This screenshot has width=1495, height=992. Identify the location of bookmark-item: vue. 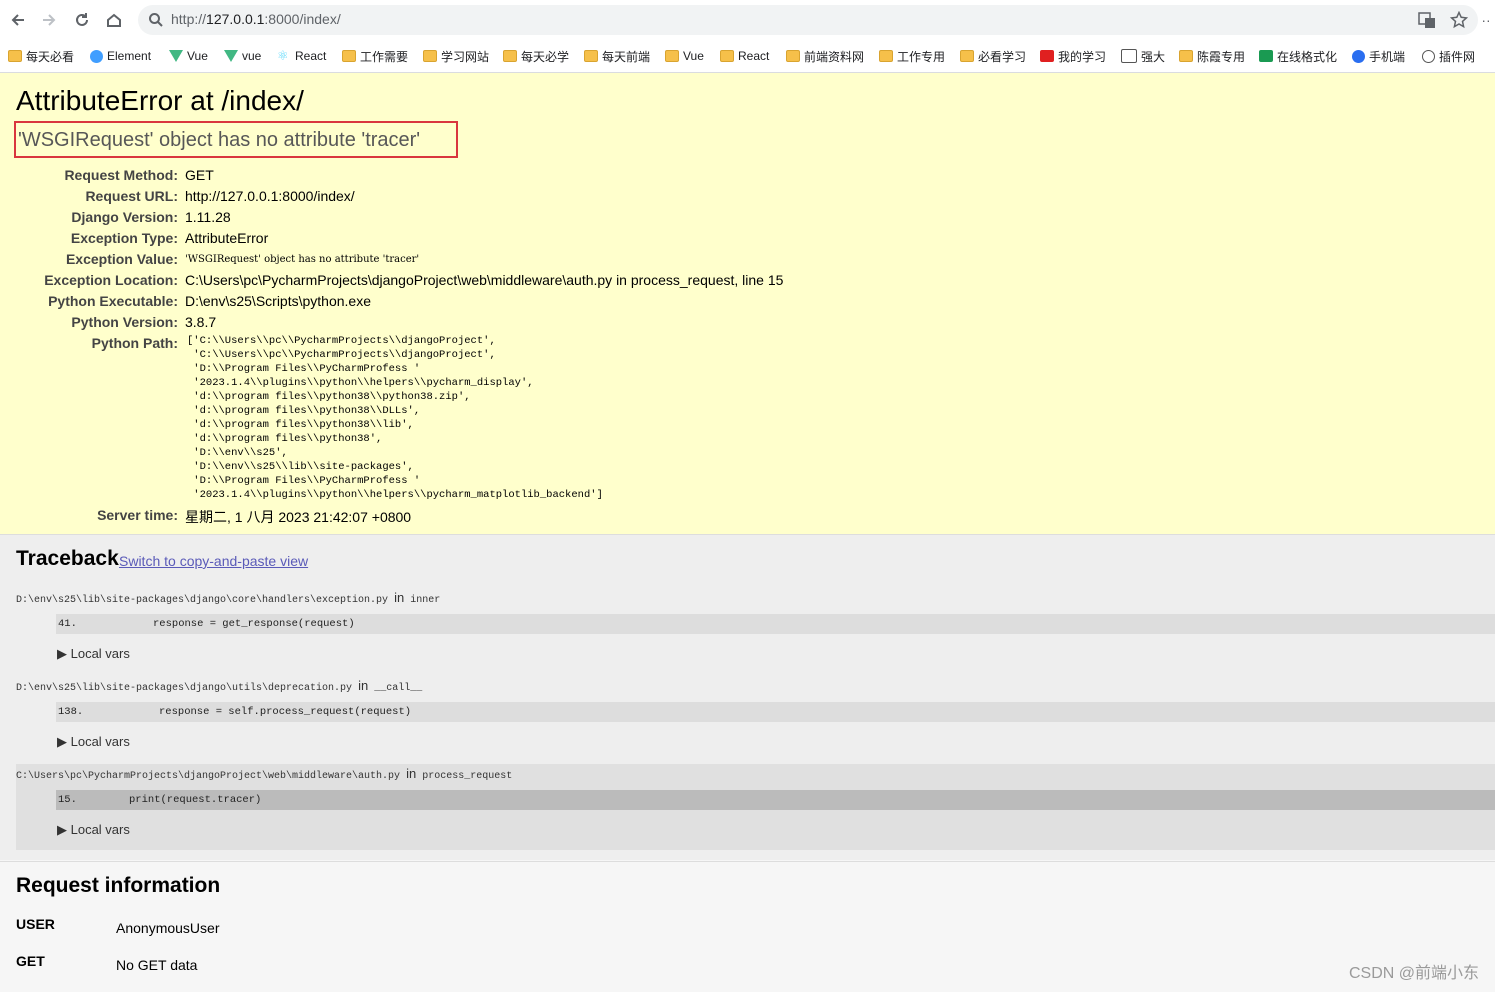
(242, 56).